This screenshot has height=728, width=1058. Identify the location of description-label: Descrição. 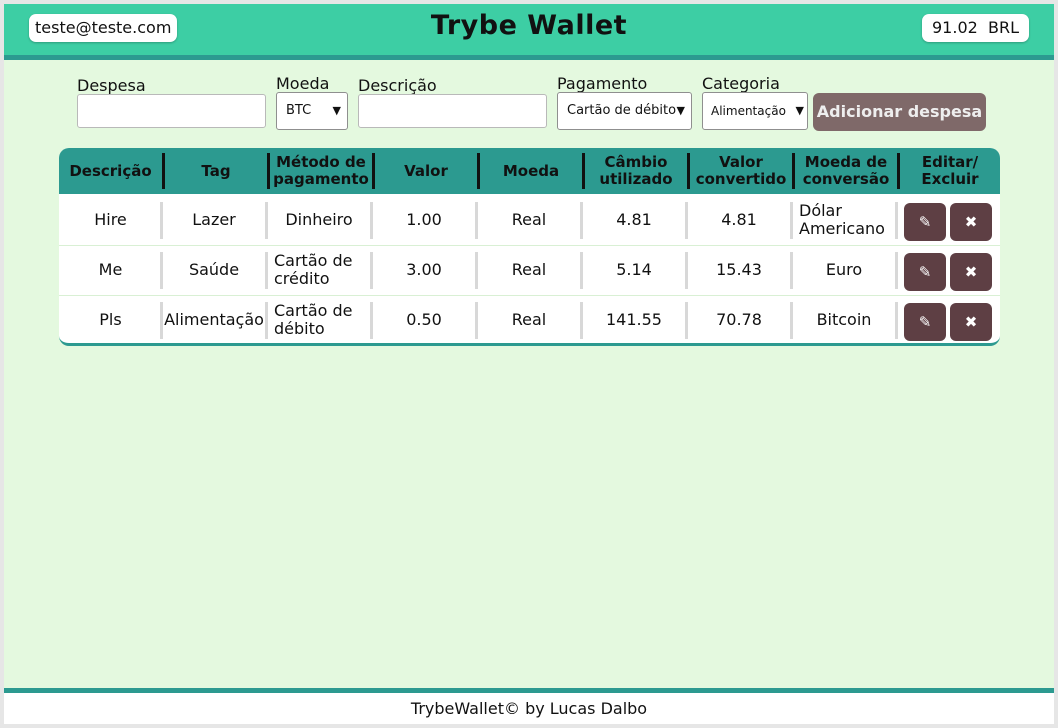
(397, 85).